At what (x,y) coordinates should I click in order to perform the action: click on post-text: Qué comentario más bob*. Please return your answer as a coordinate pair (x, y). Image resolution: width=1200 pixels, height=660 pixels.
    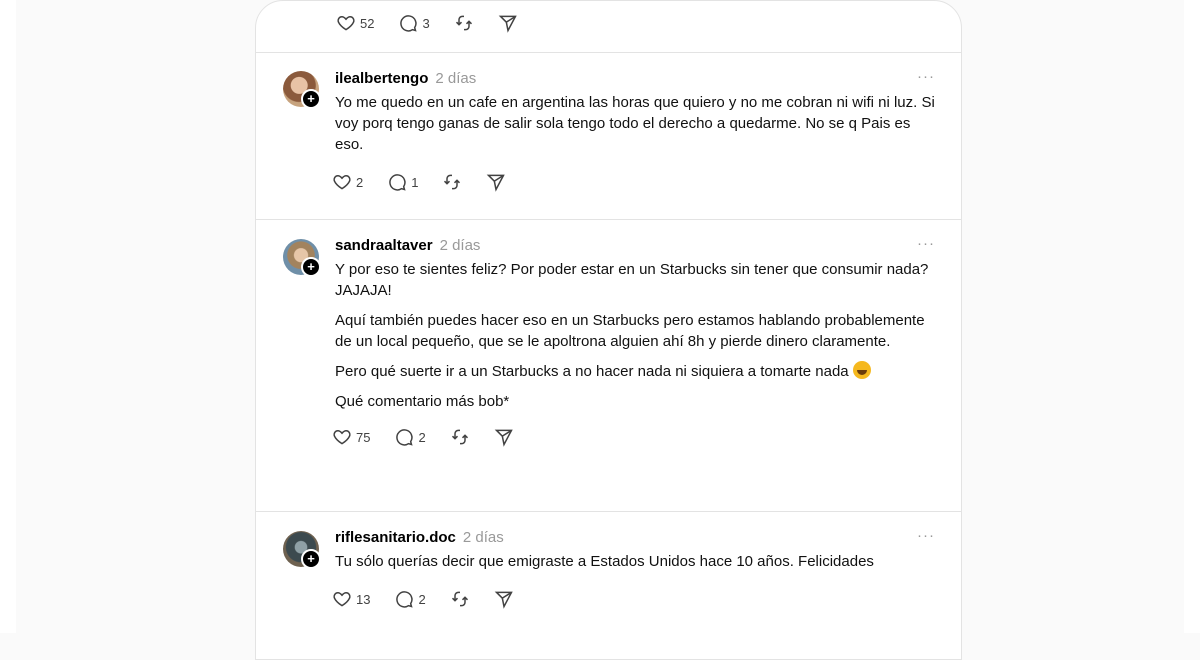
    Looking at the image, I should click on (422, 401).